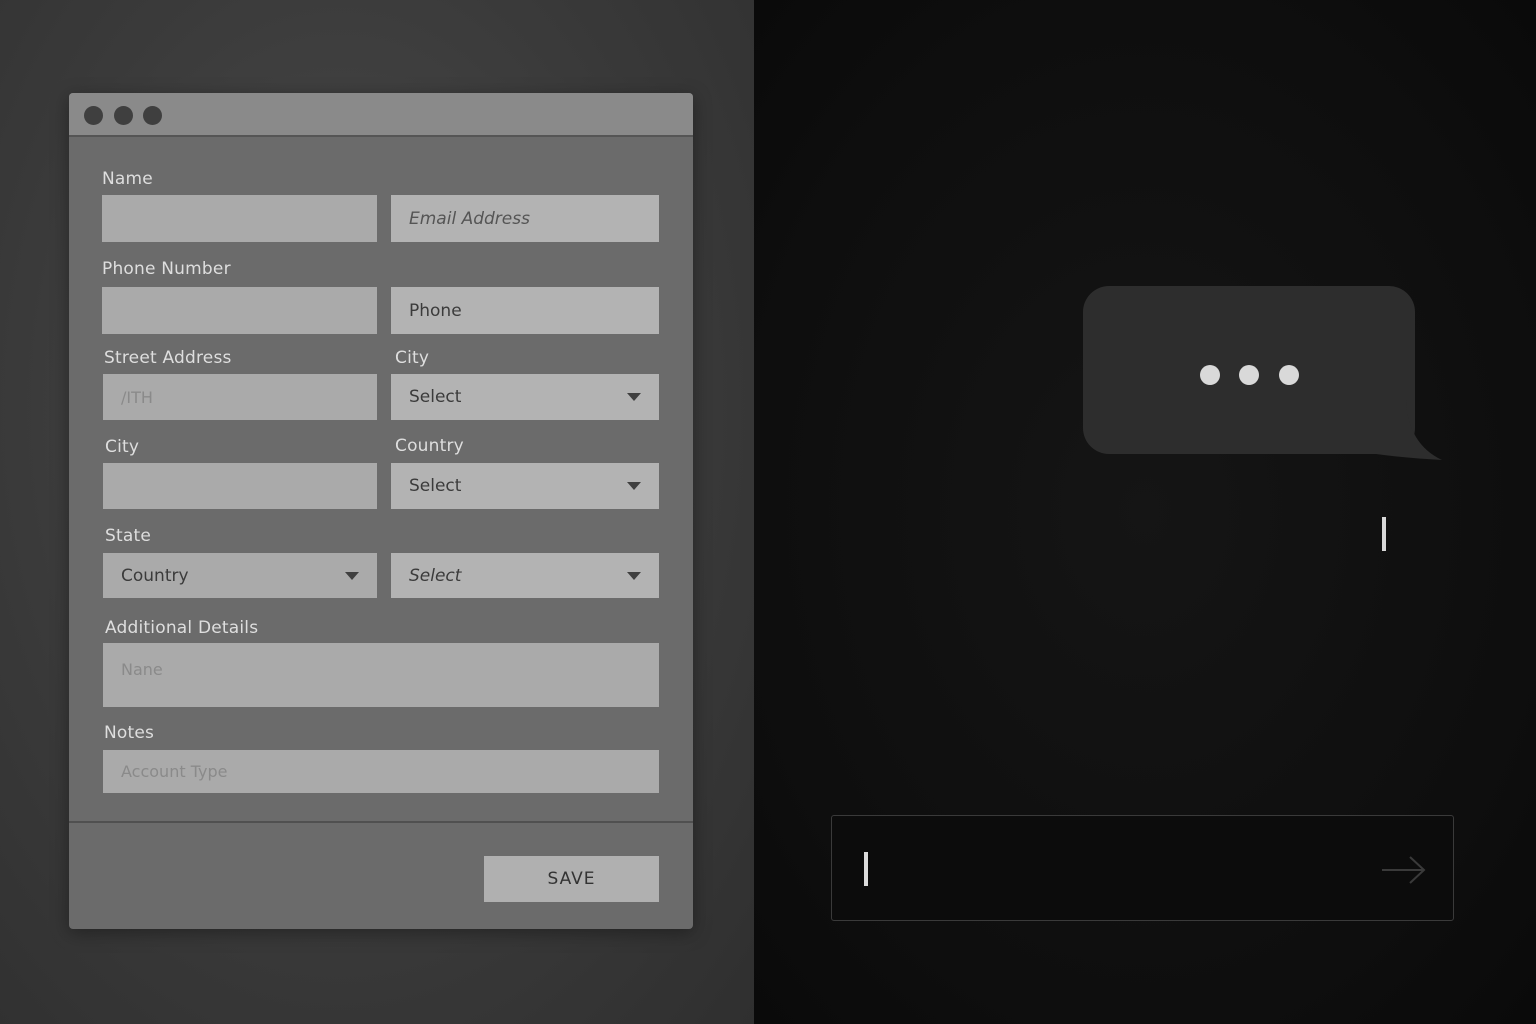  I want to click on window-close-button, so click(93, 115).